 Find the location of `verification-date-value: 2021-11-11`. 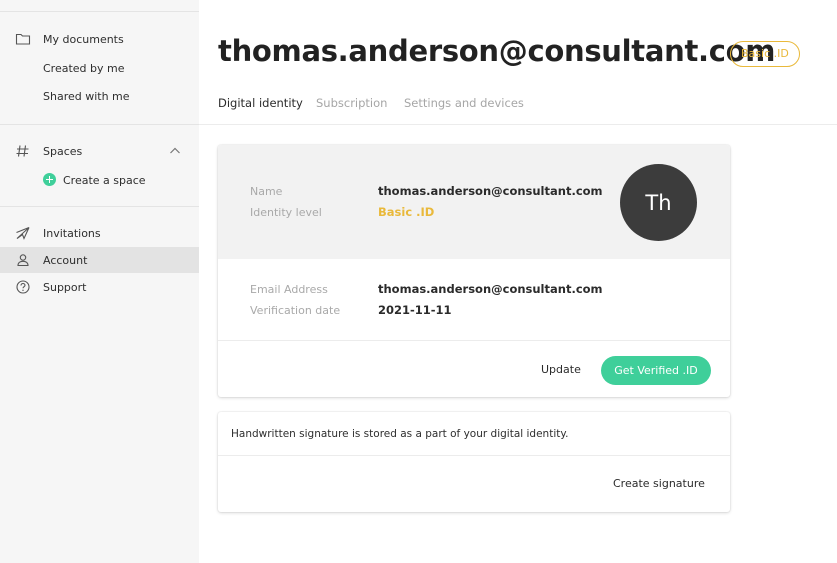

verification-date-value: 2021-11-11 is located at coordinates (415, 310).